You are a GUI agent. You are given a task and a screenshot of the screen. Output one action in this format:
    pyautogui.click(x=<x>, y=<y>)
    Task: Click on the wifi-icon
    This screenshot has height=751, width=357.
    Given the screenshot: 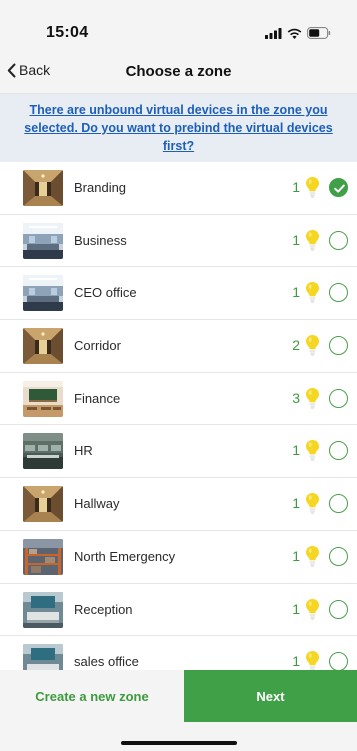 What is the action you would take?
    pyautogui.click(x=294, y=33)
    